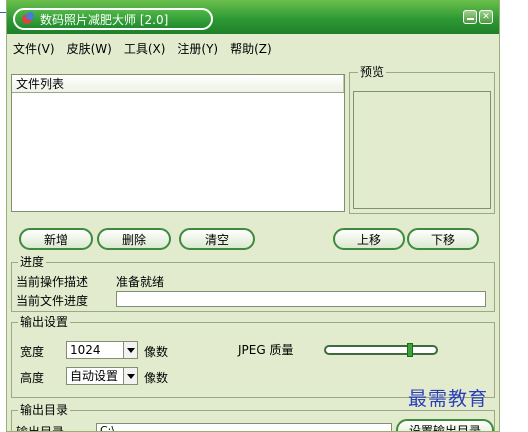 The height and width of the screenshot is (432, 528). I want to click on file-list-header: 文件列表, so click(178, 84).